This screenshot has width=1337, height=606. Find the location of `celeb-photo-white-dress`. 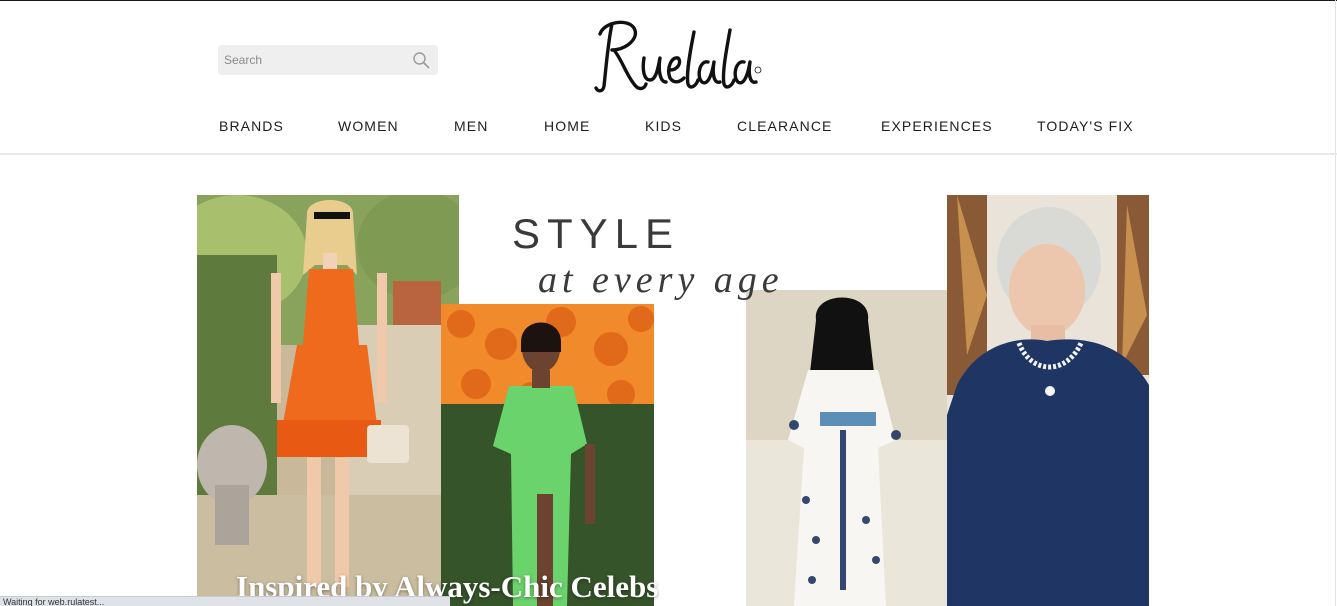

celeb-photo-white-dress is located at coordinates (847, 448).